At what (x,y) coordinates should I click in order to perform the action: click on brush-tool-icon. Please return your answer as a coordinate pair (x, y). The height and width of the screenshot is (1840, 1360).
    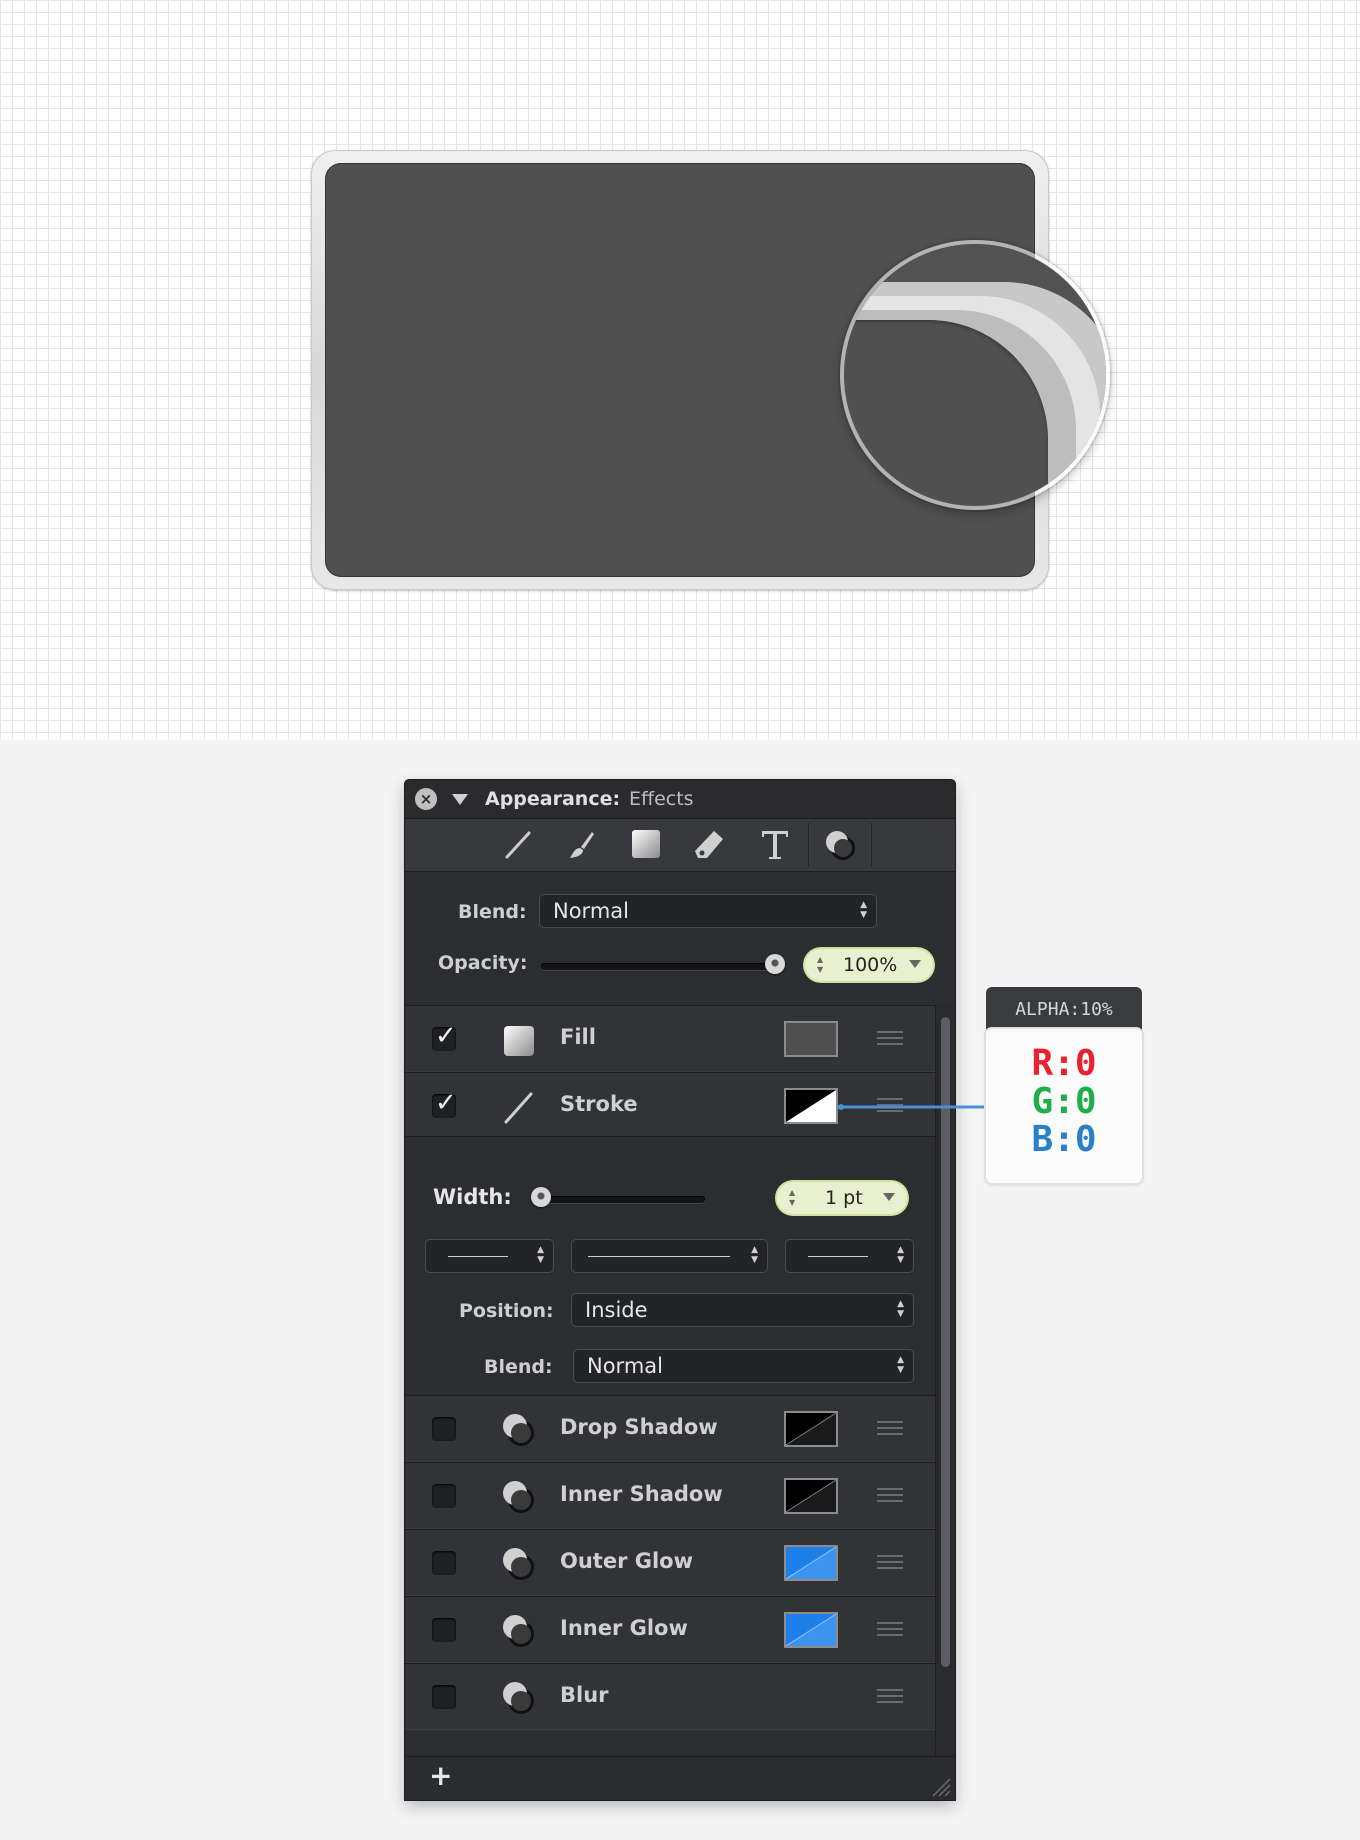
    Looking at the image, I should click on (582, 845).